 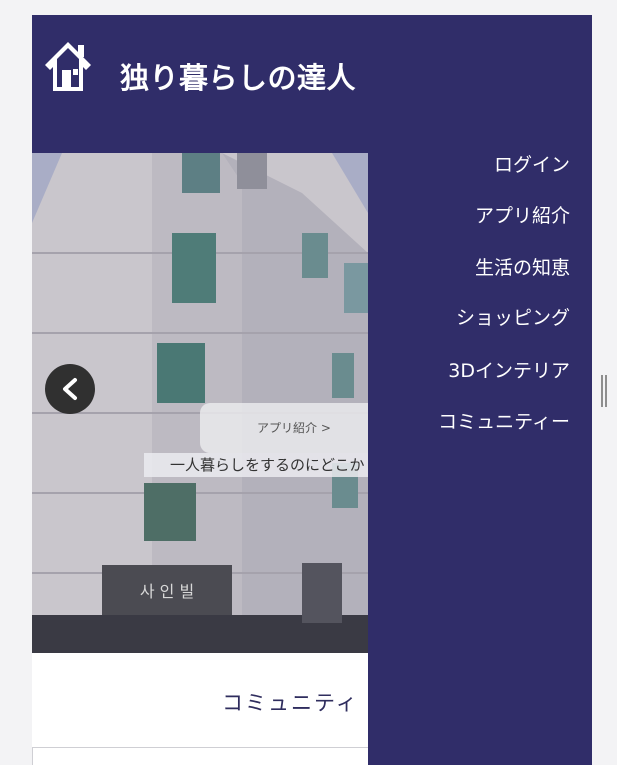 I want to click on drawer-item-community: コミュニティー, so click(x=504, y=420).